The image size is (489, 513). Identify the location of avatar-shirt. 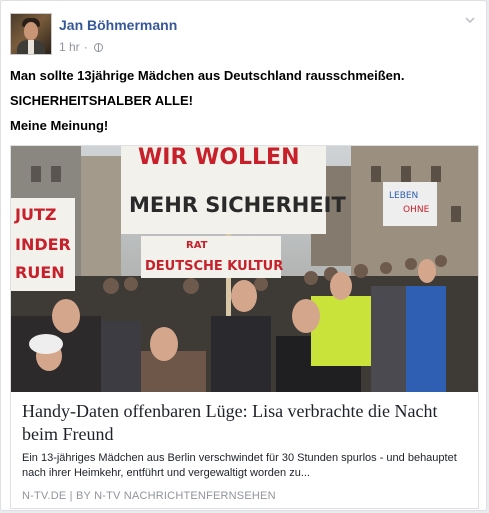
(31, 47).